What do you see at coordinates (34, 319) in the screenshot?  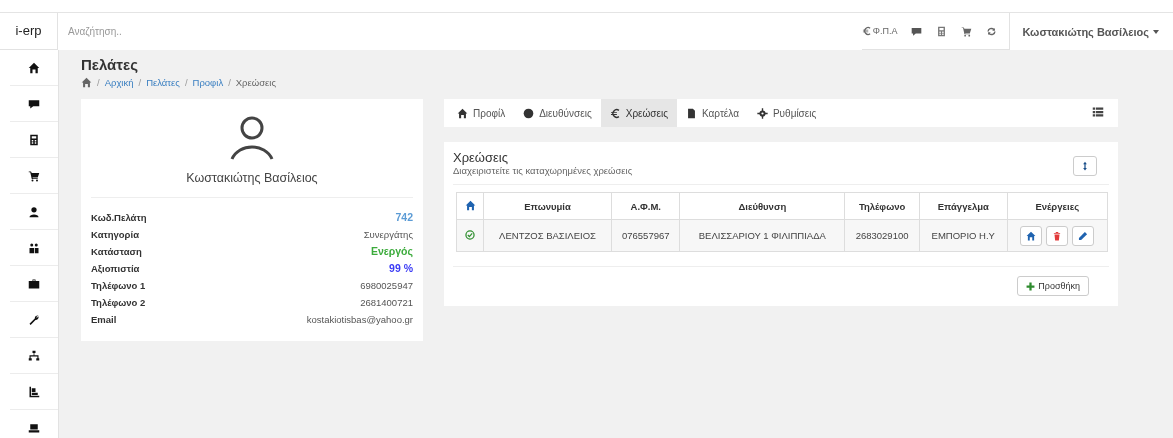 I see `wrench-icon` at bounding box center [34, 319].